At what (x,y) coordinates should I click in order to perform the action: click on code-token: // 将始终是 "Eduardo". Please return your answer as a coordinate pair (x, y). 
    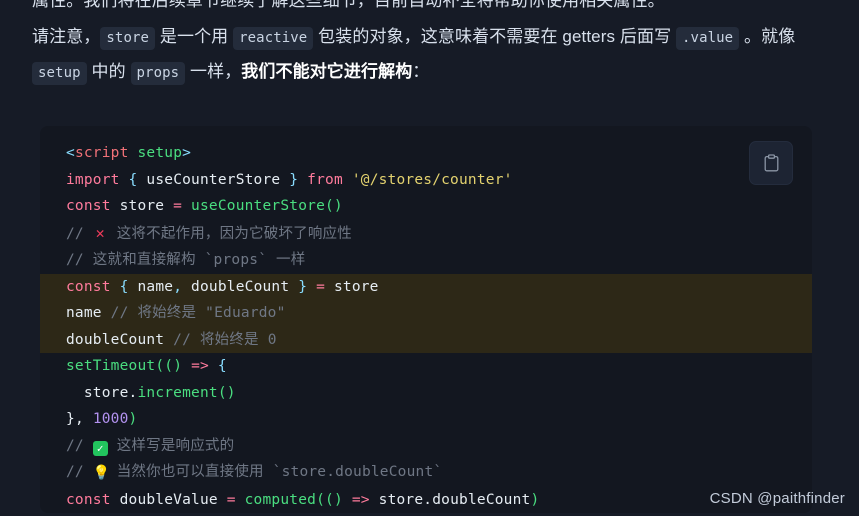
    Looking at the image, I should click on (198, 313).